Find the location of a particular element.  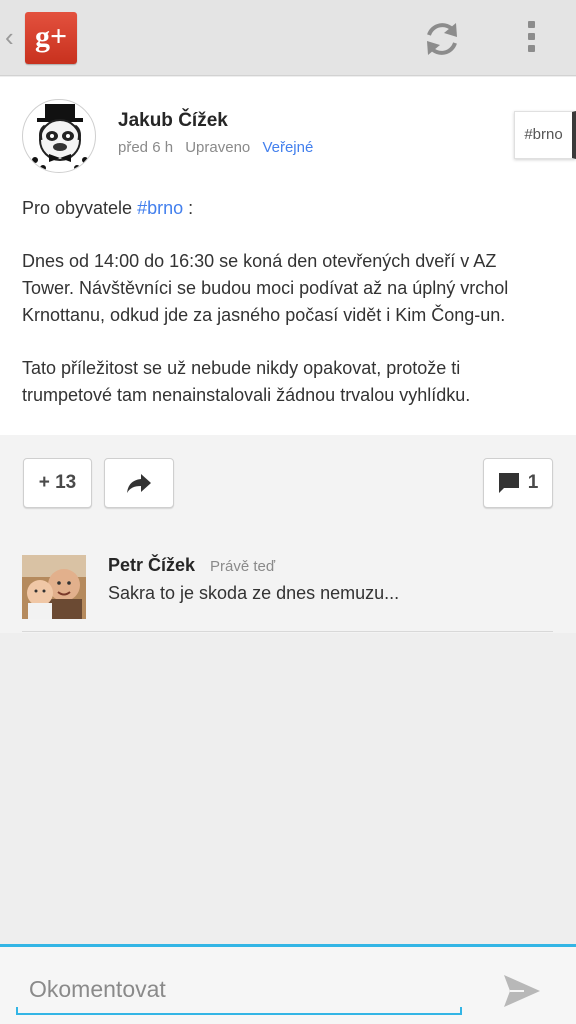

share-button is located at coordinates (139, 483).